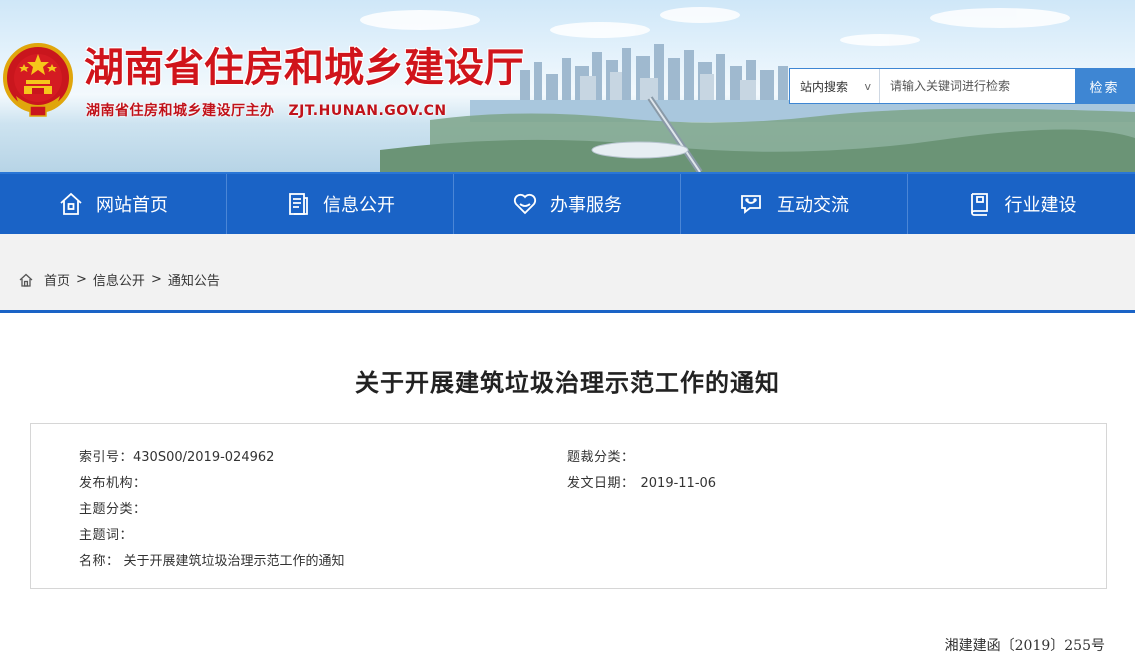 This screenshot has width=1135, height=660. I want to click on meta-index-label: 索引号：, so click(106, 457).